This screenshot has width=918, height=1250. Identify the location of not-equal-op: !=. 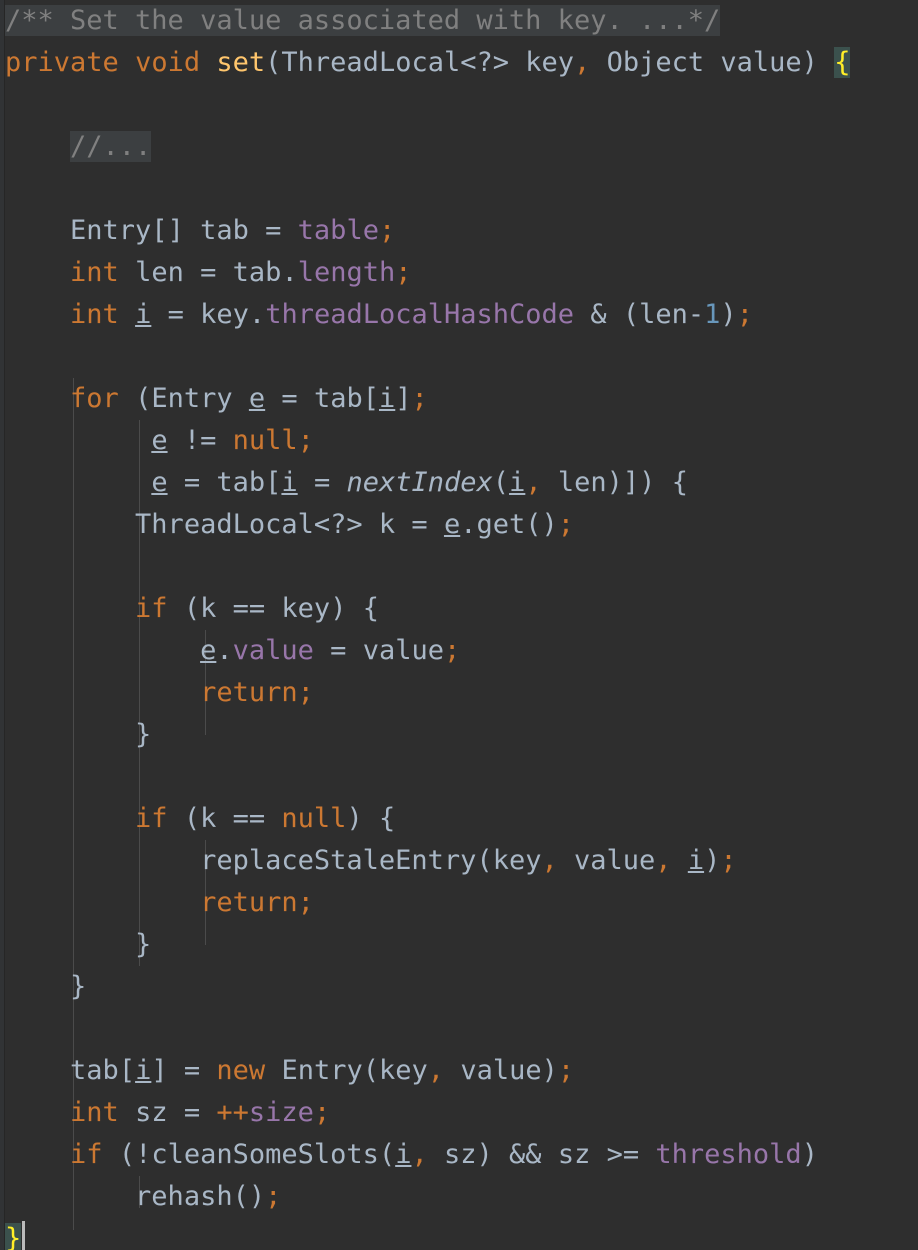
(200, 440).